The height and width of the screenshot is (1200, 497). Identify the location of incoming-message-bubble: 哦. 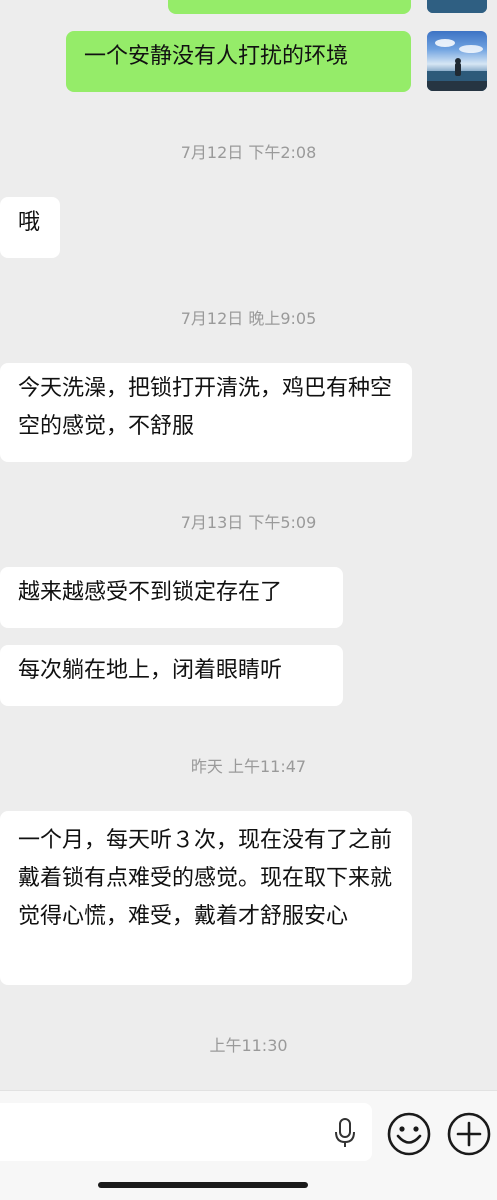
(30, 227).